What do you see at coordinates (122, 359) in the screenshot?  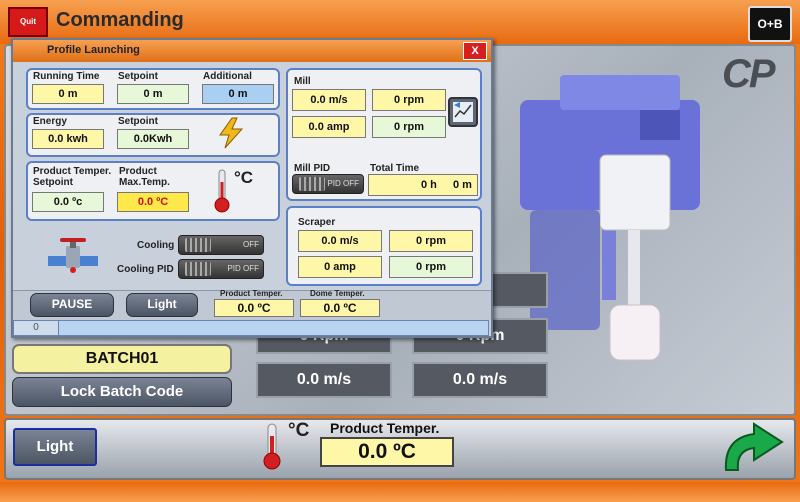 I see `batch-code-display: BATCH01` at bounding box center [122, 359].